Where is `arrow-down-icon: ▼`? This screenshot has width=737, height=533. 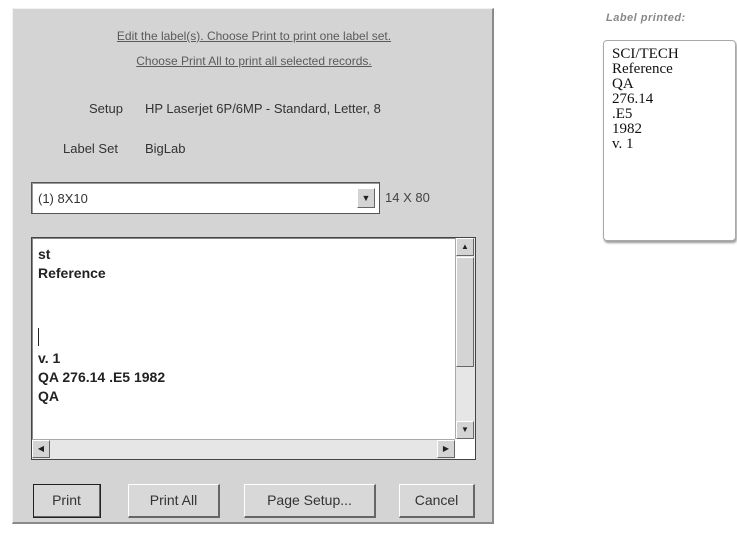
arrow-down-icon: ▼ is located at coordinates (465, 430).